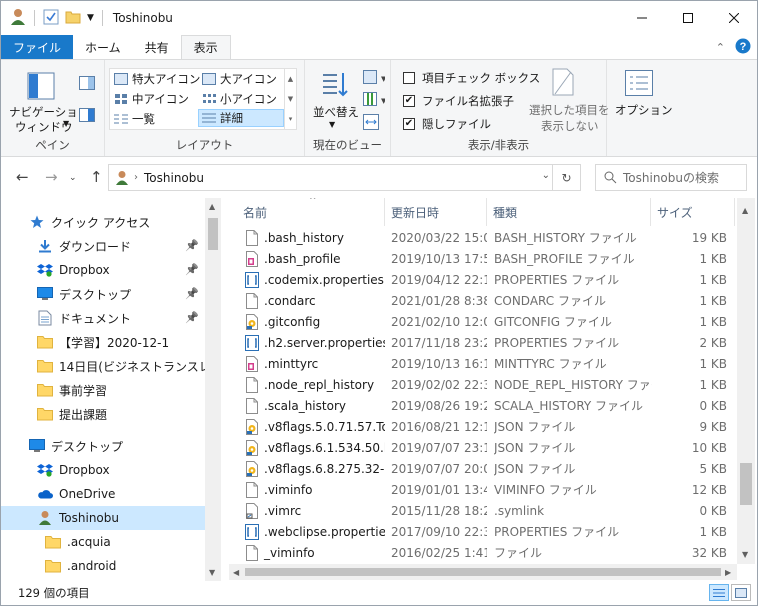 This screenshot has width=758, height=606. What do you see at coordinates (103, 246) in the screenshot?
I see `nav-item: ダウンロード 📌` at bounding box center [103, 246].